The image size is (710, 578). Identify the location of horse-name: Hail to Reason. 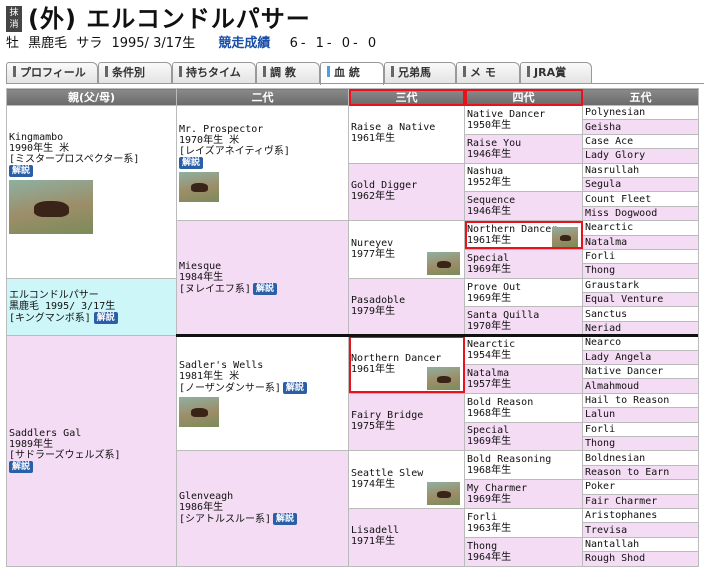
(640, 400).